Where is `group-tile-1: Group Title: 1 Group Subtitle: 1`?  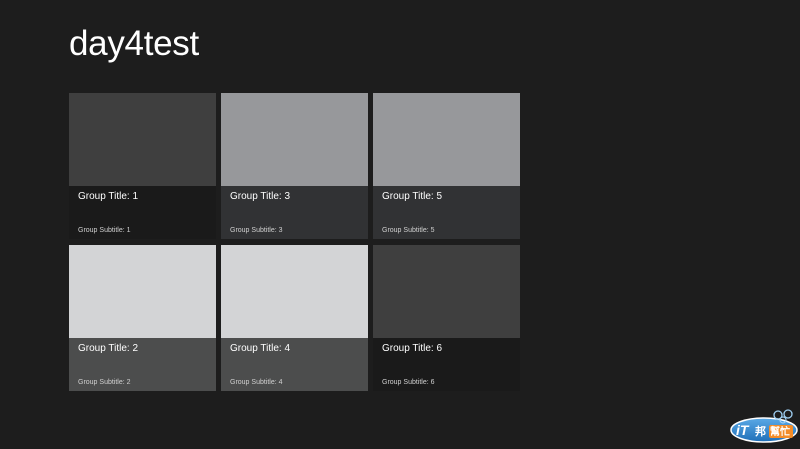
group-tile-1: Group Title: 1 Group Subtitle: 1 is located at coordinates (142, 166).